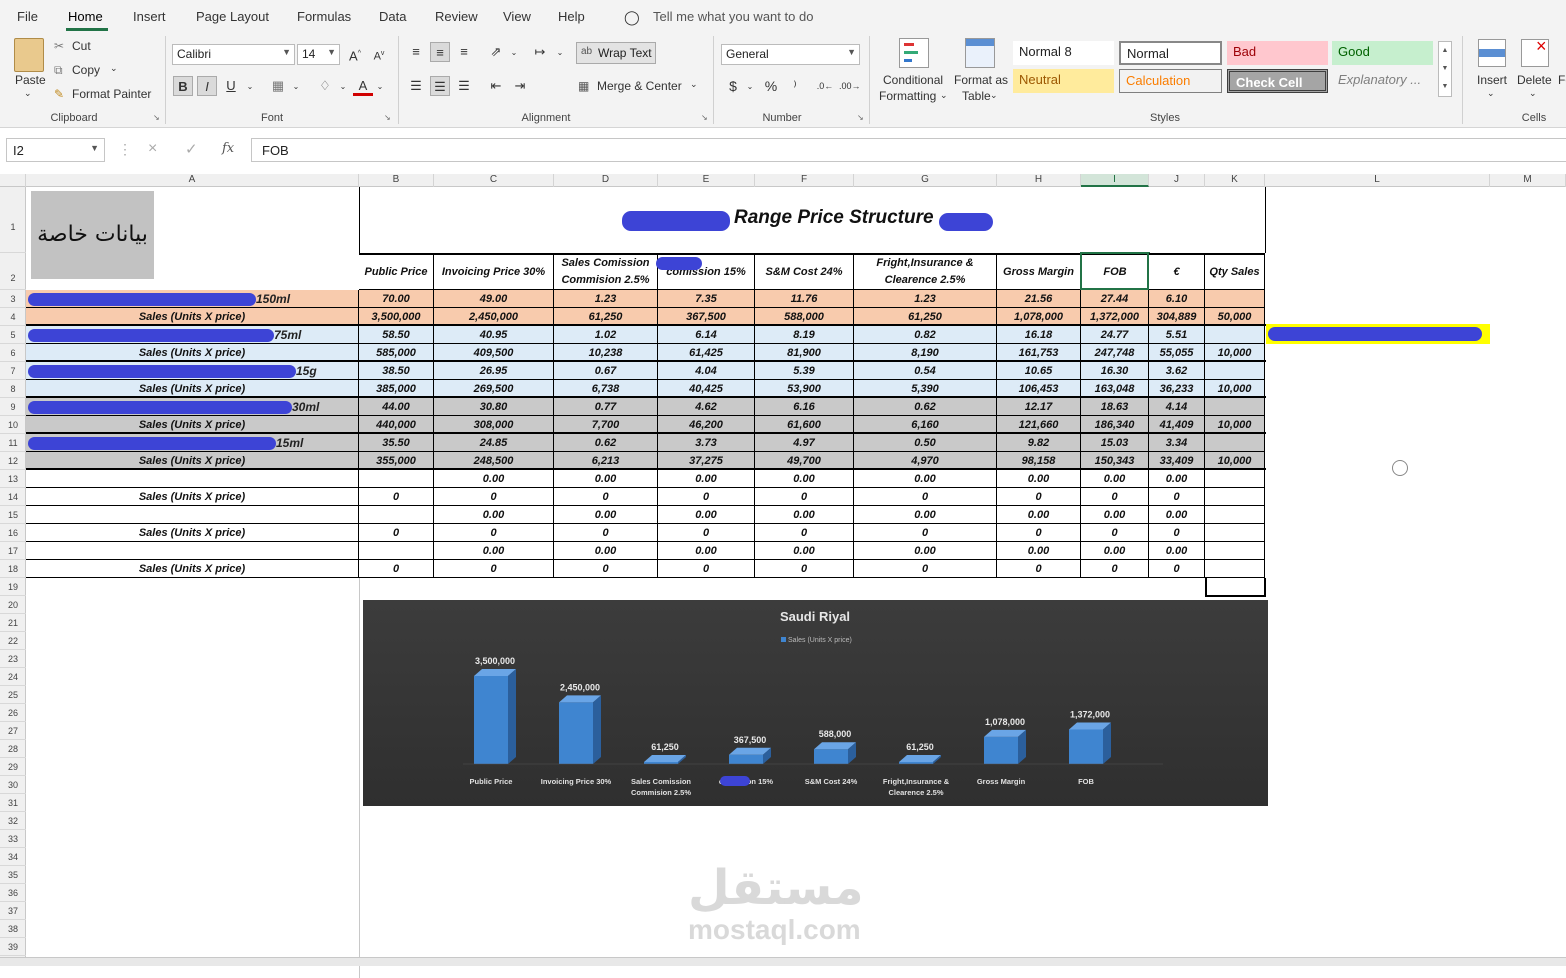 This screenshot has height=978, width=1566. I want to click on column-title-cell: Public Price, so click(396, 271).